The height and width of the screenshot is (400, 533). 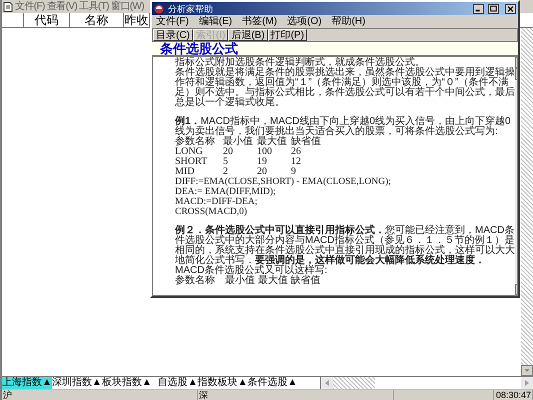 I want to click on menu-item: 窗口(W), so click(x=127, y=6).